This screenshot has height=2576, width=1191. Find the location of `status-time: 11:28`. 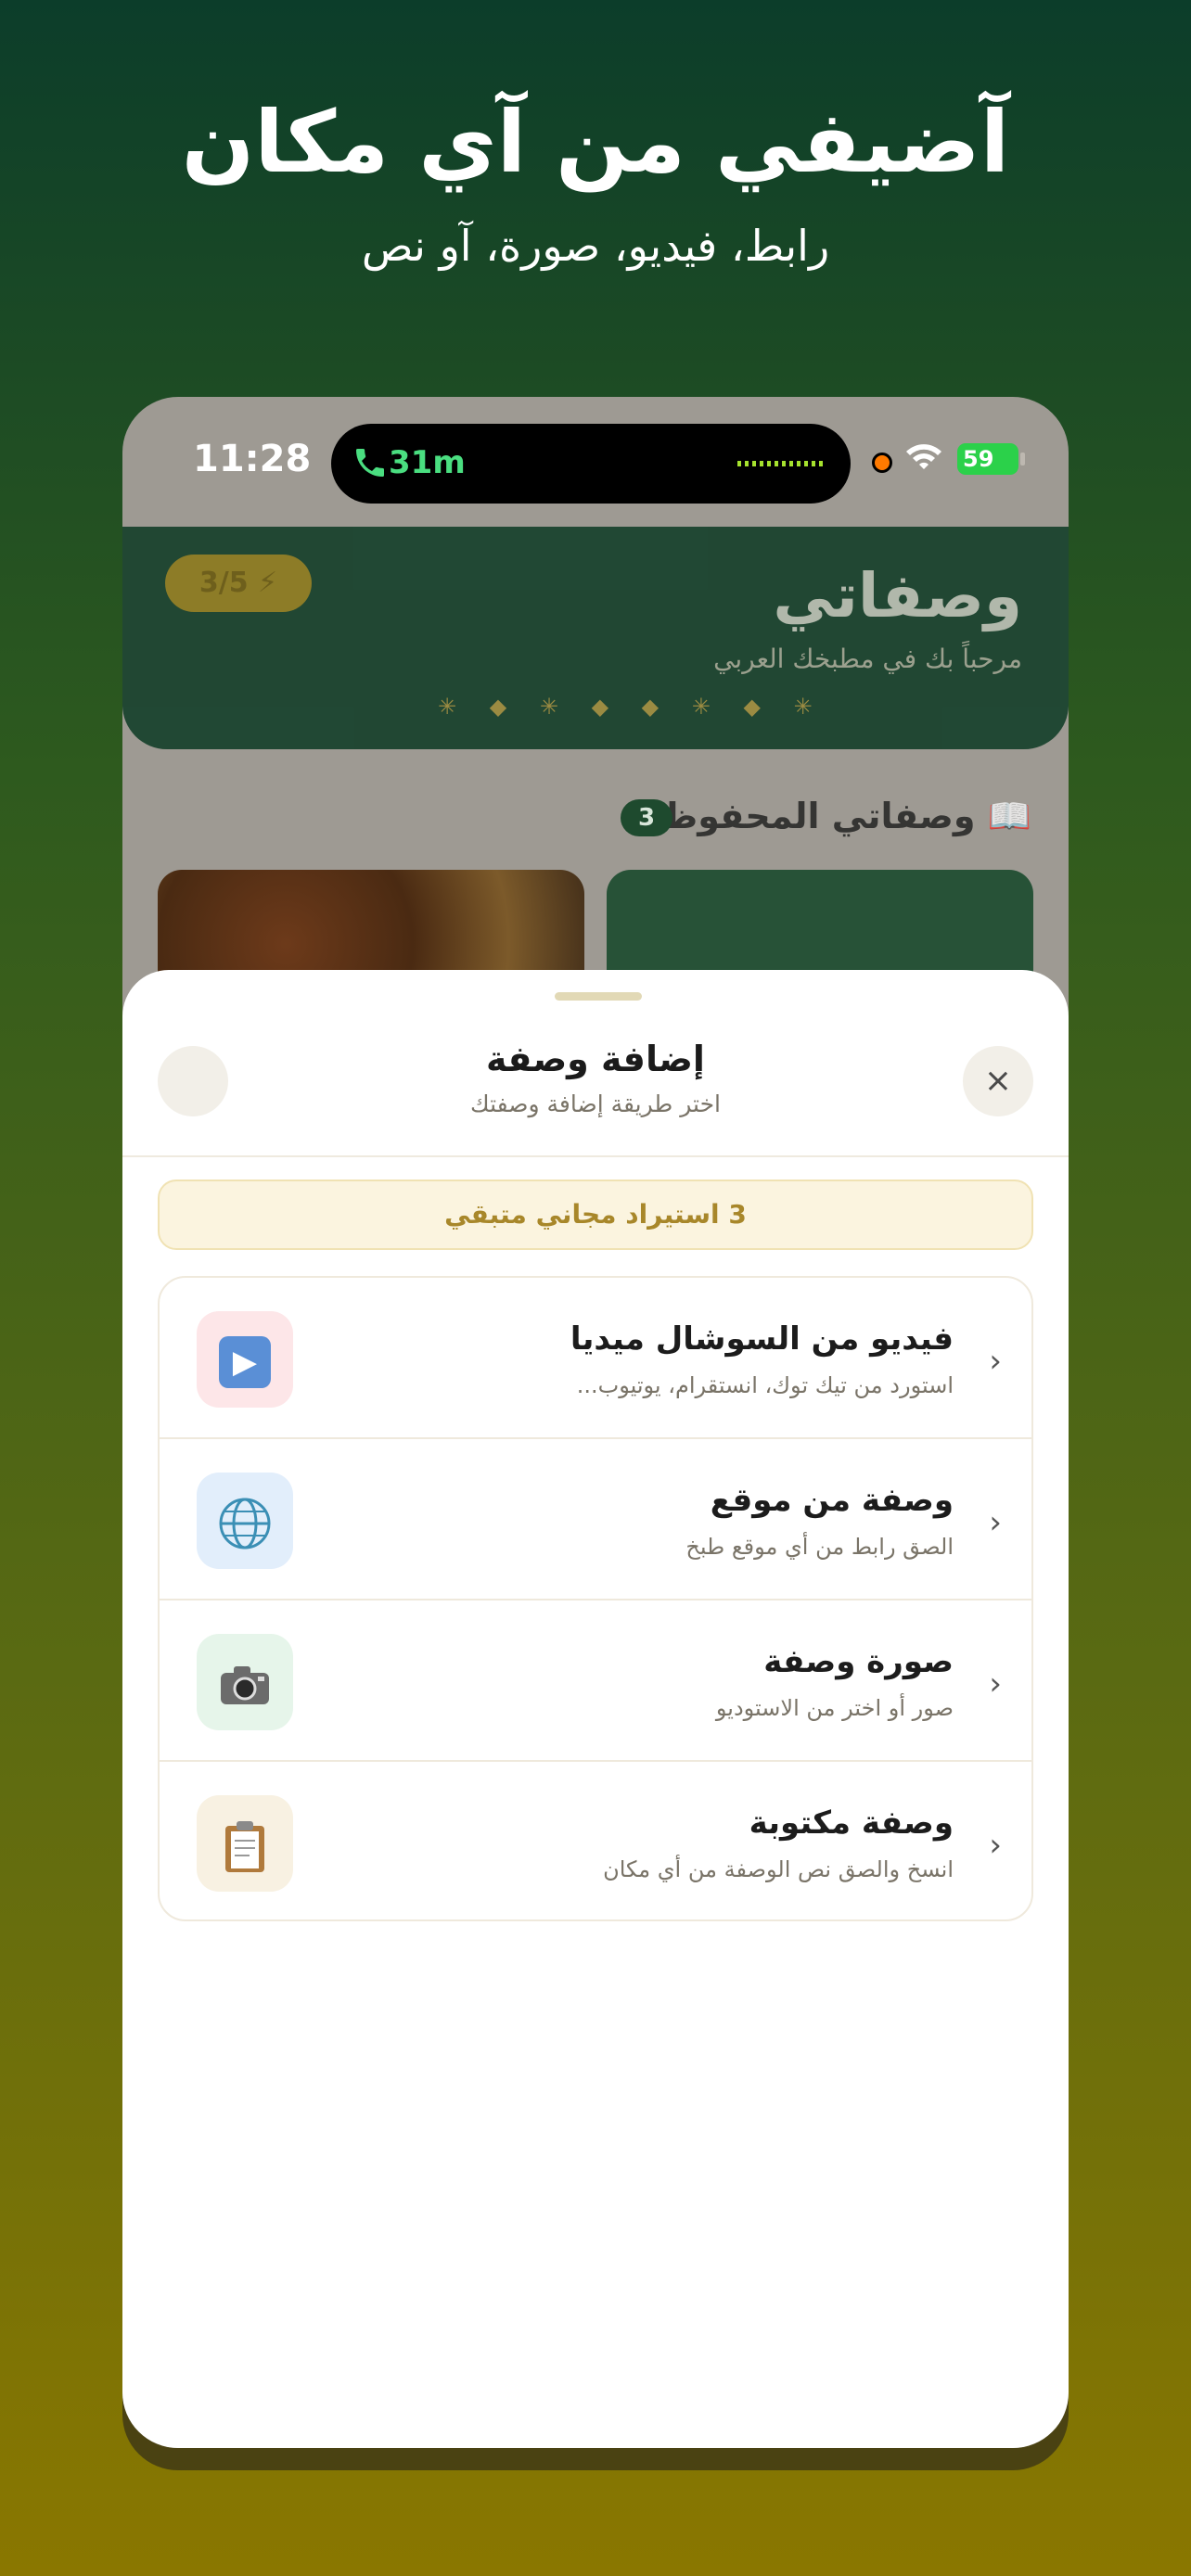

status-time: 11:28 is located at coordinates (252, 459).